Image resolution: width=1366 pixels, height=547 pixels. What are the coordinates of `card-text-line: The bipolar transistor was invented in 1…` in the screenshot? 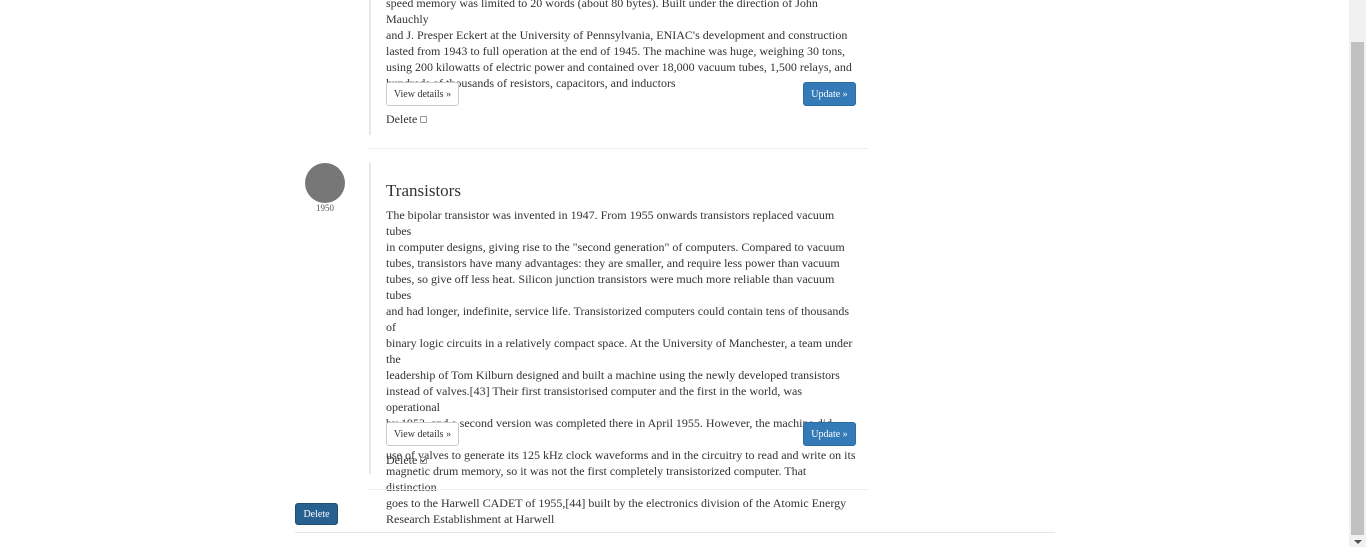 It's located at (610, 223).